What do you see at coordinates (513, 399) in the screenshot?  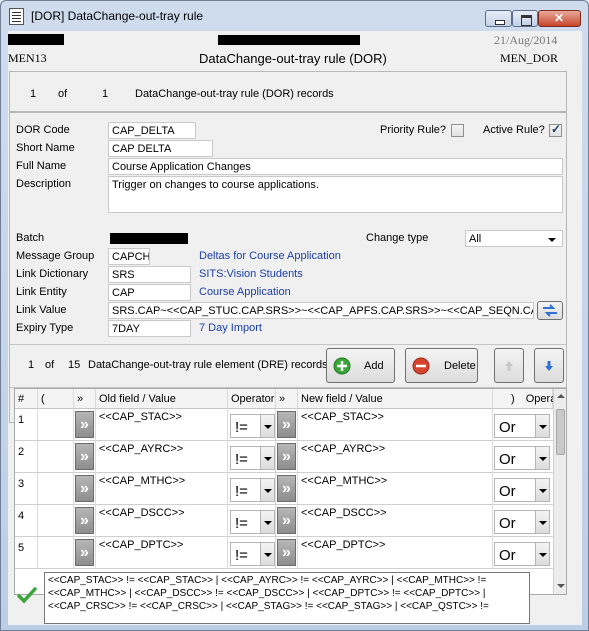 I see `close-paren-label: )` at bounding box center [513, 399].